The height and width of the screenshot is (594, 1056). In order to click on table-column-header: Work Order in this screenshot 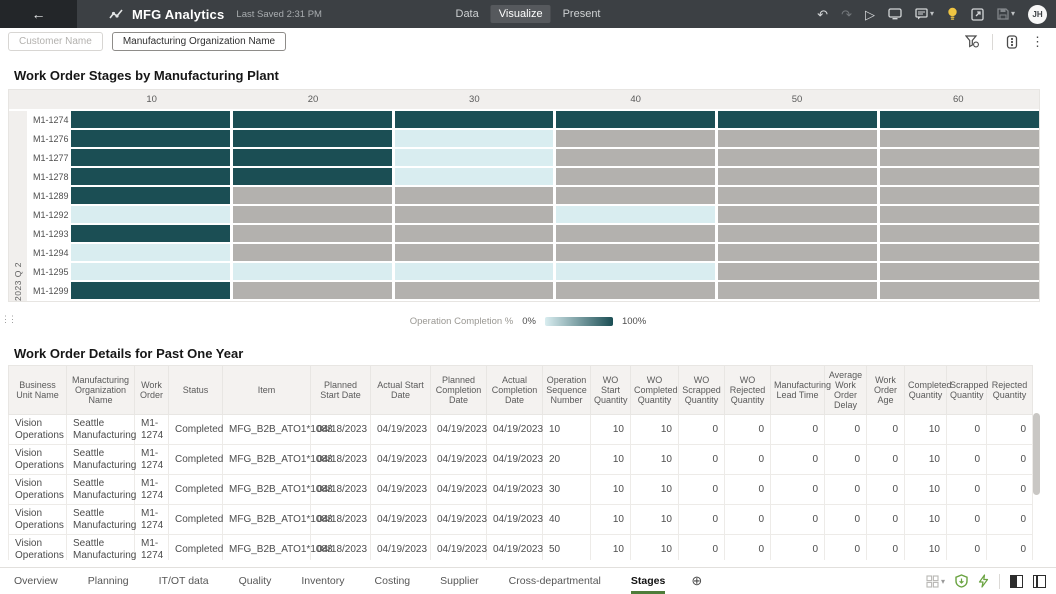, I will do `click(151, 390)`.